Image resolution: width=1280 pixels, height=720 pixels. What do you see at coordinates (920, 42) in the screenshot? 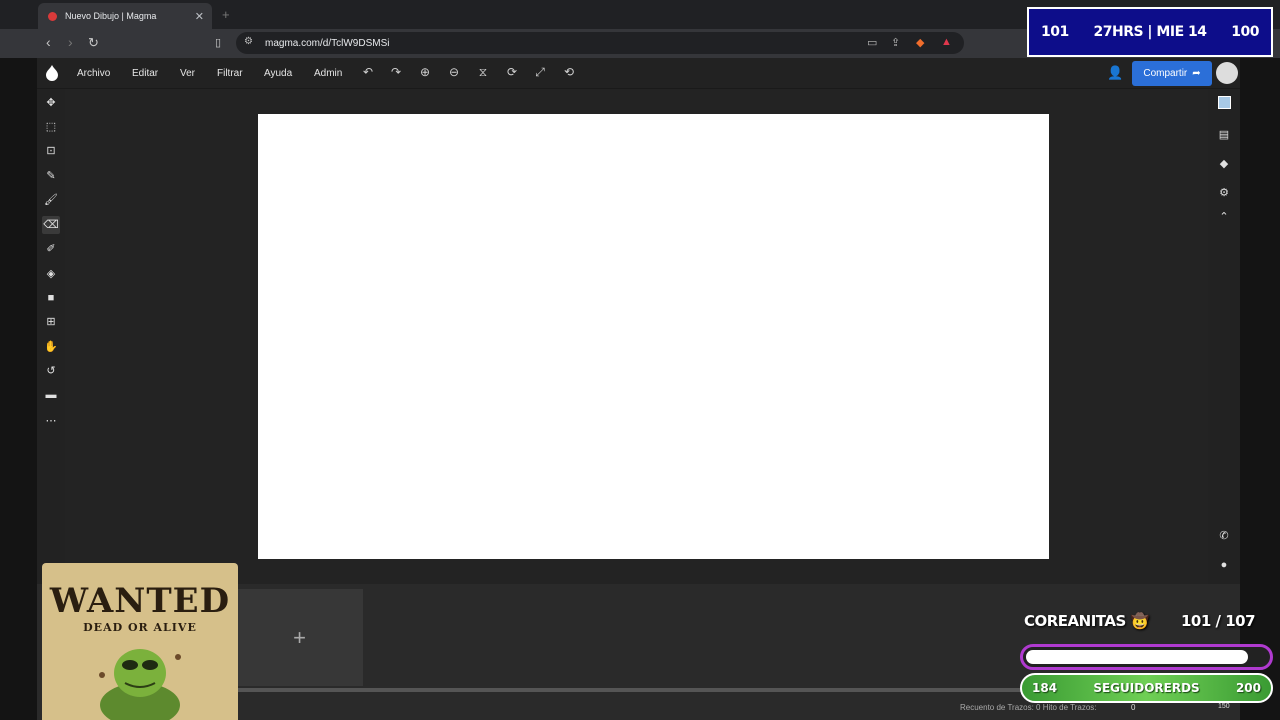
I see `brave-shield-icon: ◆` at bounding box center [920, 42].